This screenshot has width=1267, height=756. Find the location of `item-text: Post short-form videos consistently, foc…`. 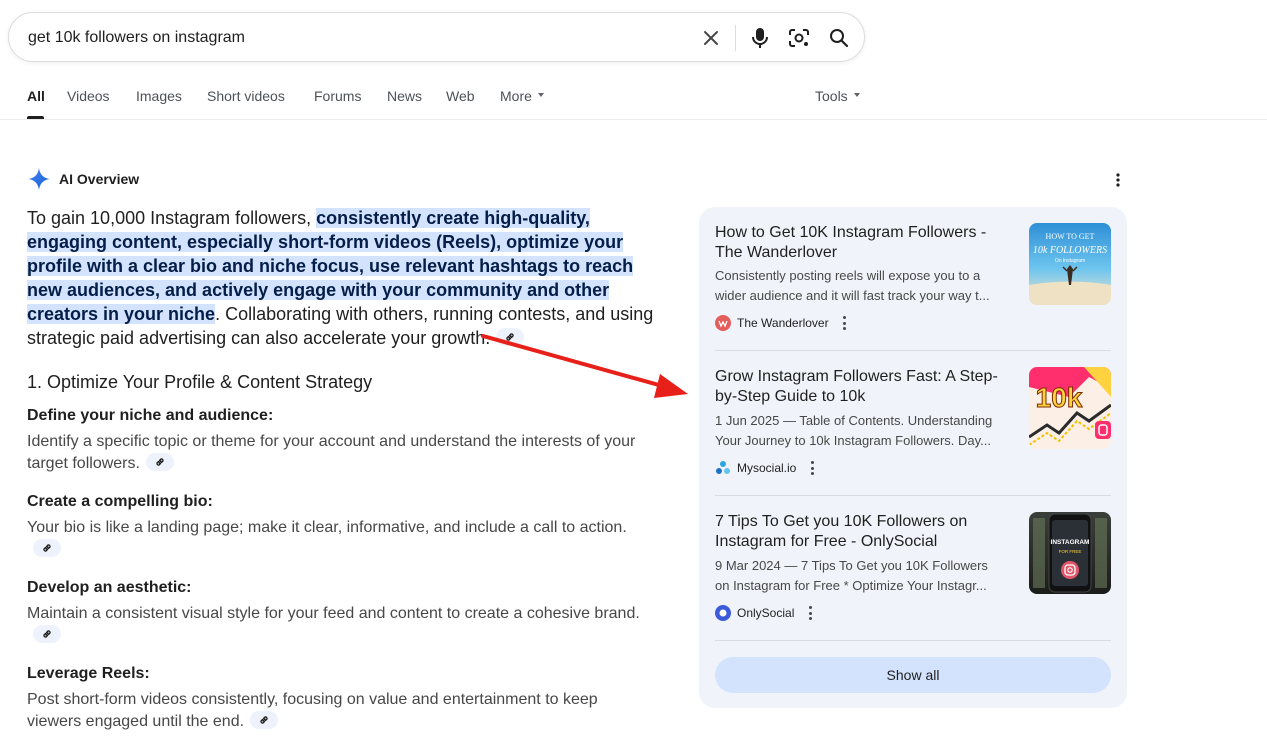

item-text: Post short-form videos consistently, foc… is located at coordinates (337, 711).